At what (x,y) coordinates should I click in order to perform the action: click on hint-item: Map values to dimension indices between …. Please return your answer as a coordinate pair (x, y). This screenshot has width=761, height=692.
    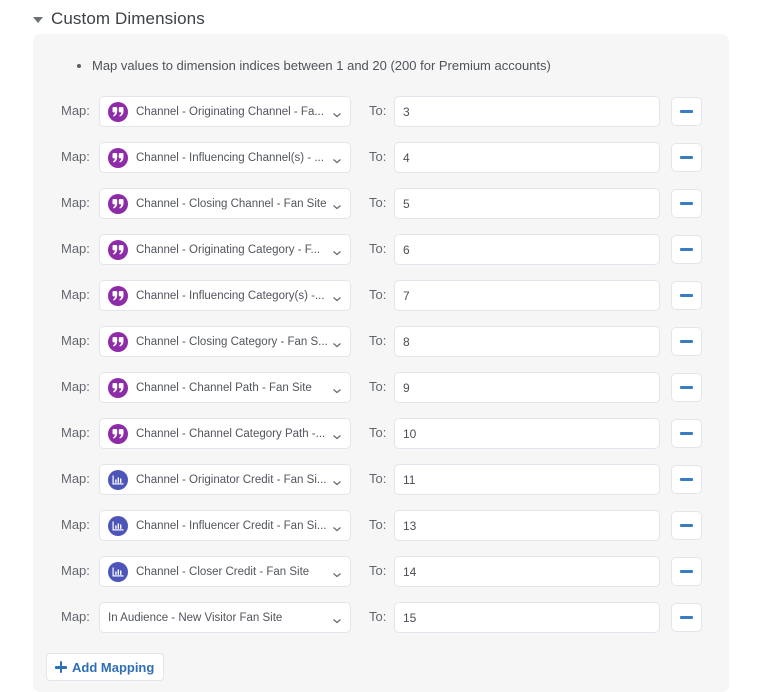
    Looking at the image, I should click on (314, 65).